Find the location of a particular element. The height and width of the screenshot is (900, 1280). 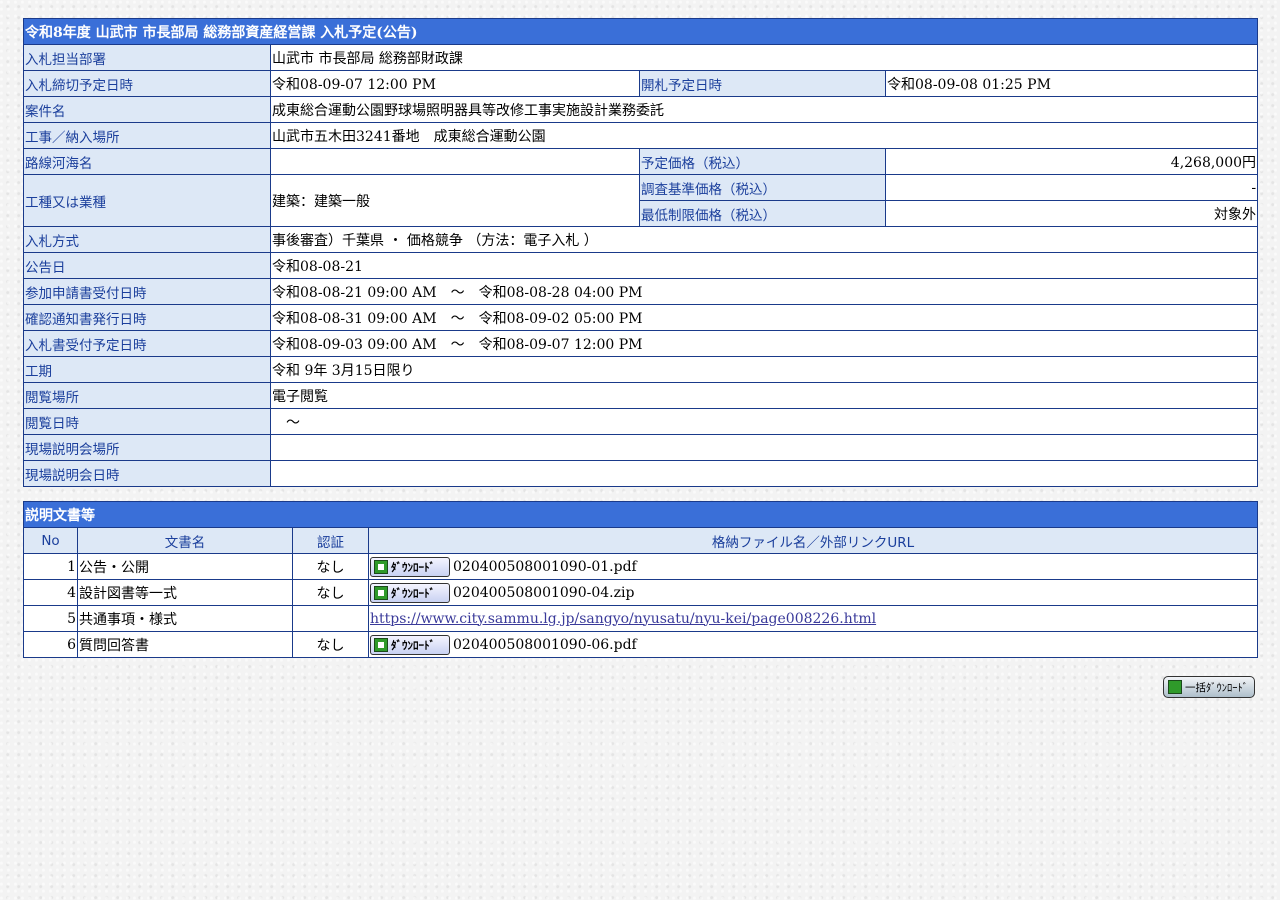

col-header-name: 文書名 is located at coordinates (185, 540).